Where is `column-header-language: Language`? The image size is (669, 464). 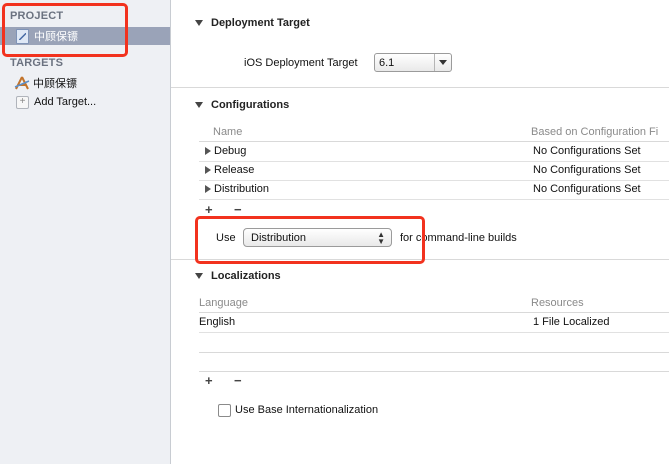
column-header-language: Language is located at coordinates (223, 303).